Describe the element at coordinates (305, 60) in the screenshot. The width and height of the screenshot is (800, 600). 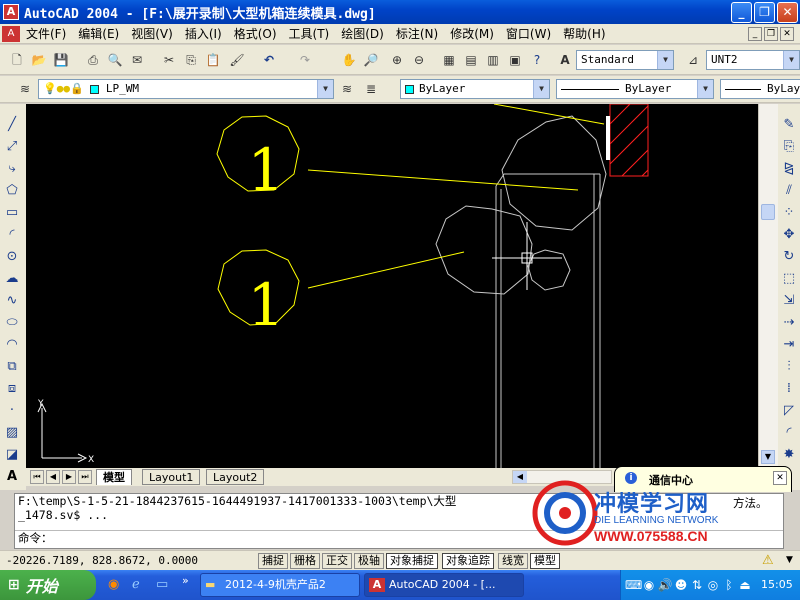
I see `redo-icon: ↷` at that location.